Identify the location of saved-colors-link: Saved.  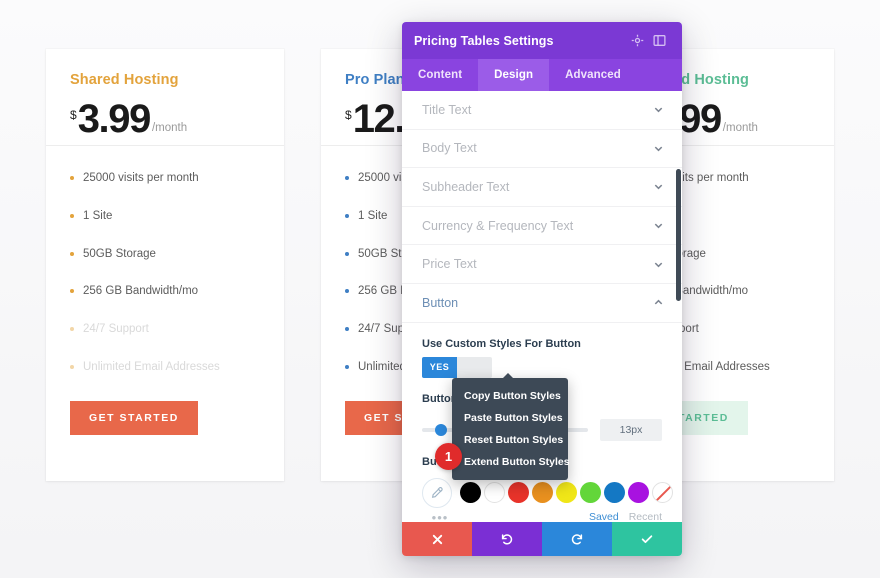
(604, 516).